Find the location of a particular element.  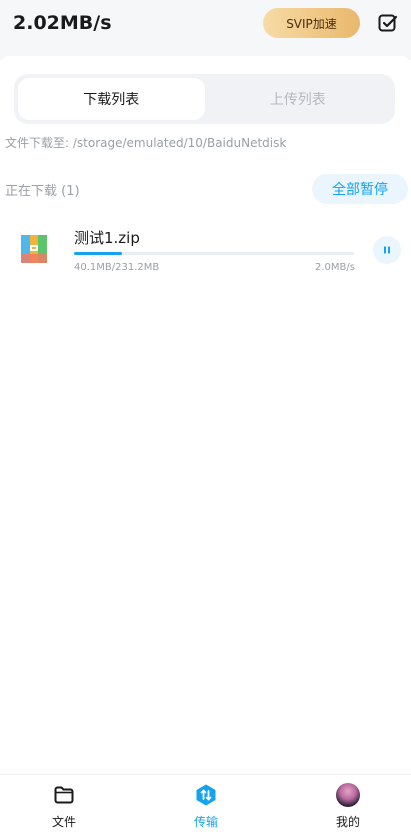

file-size-progress: 40.1MB/231.2MB is located at coordinates (117, 267).